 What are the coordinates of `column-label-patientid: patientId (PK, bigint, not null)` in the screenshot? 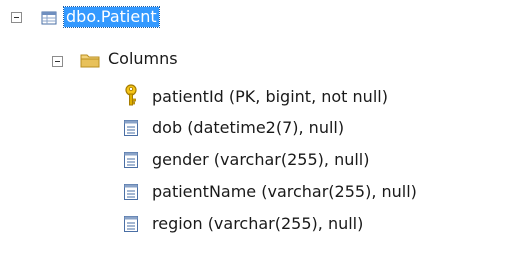 It's located at (270, 97).